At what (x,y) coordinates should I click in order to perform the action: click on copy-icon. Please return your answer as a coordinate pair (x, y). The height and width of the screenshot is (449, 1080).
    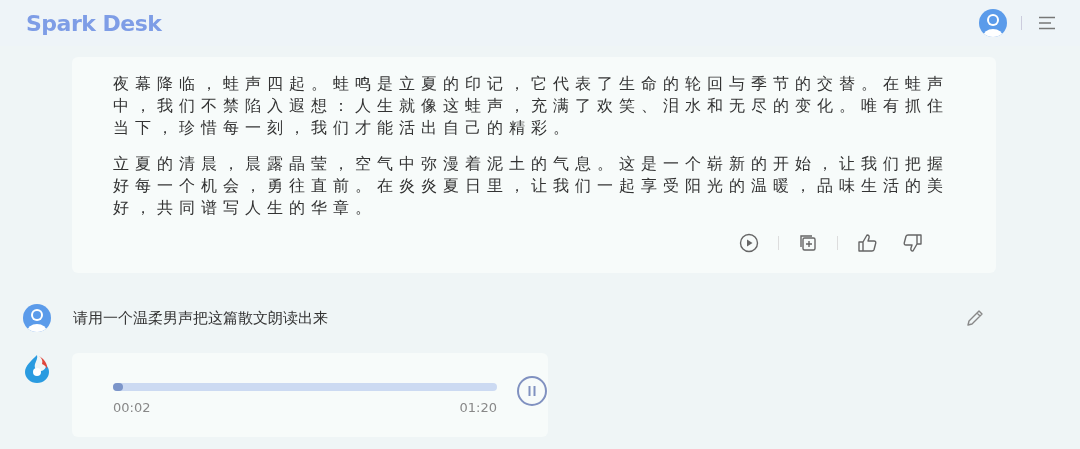
    Looking at the image, I should click on (808, 243).